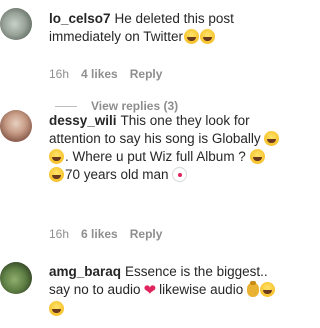 This screenshot has height=328, width=320. I want to click on comment-meta: 16h 4 likes Reply, so click(111, 74).